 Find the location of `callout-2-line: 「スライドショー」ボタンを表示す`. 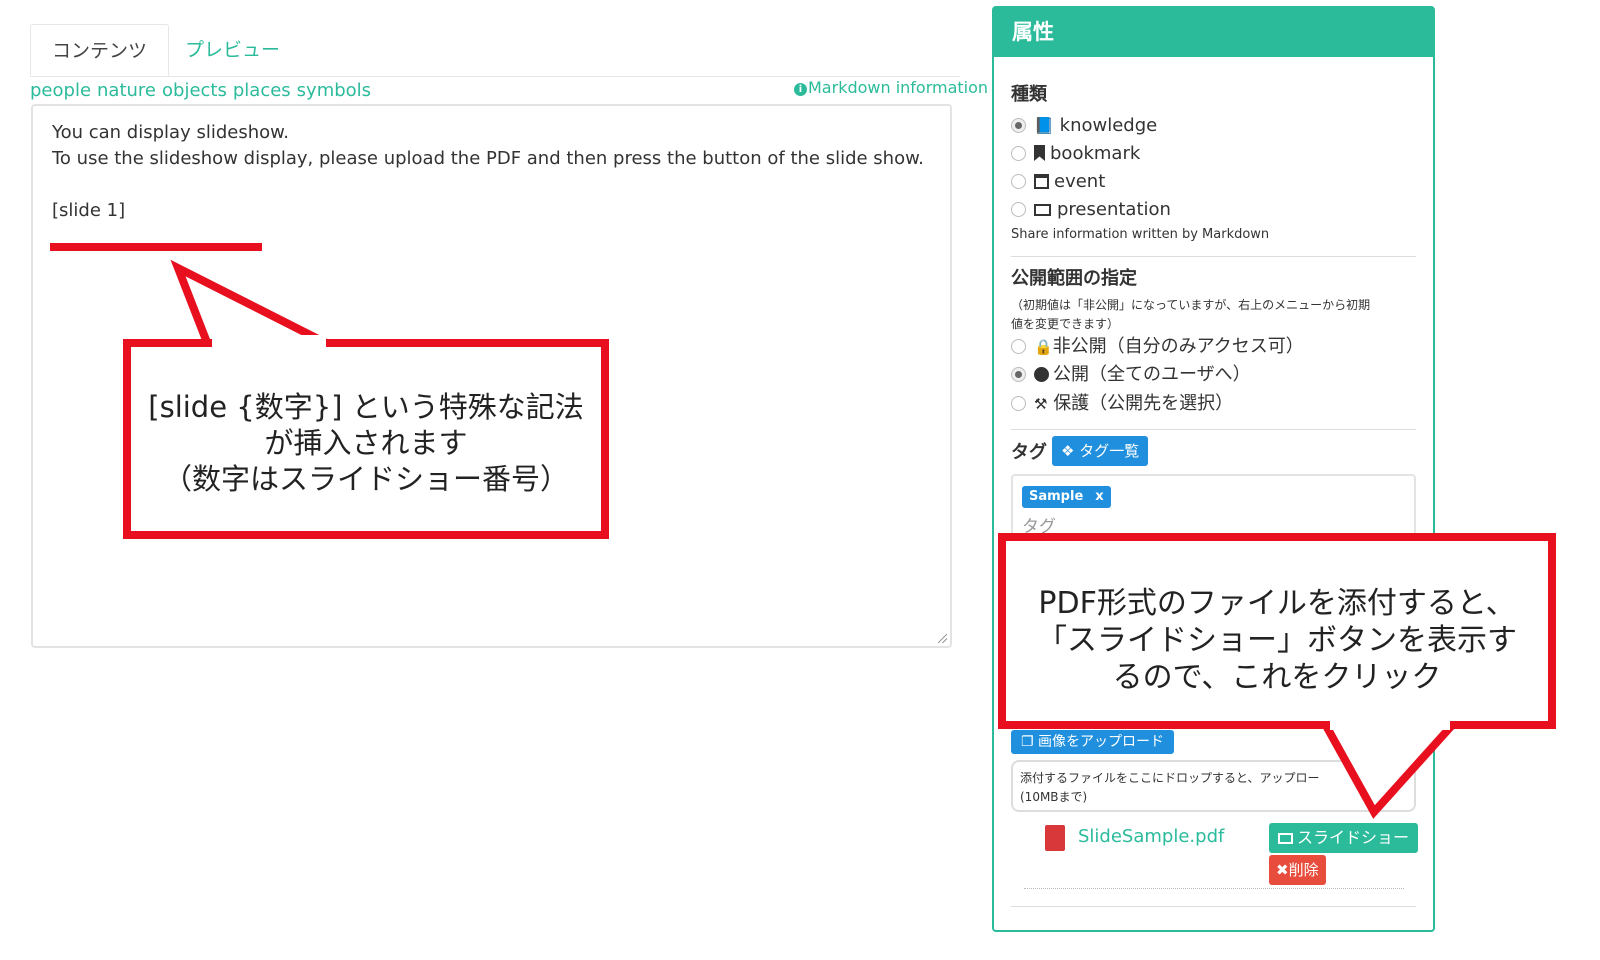

callout-2-line: 「スライドショー」ボタンを表示す is located at coordinates (1277, 640).